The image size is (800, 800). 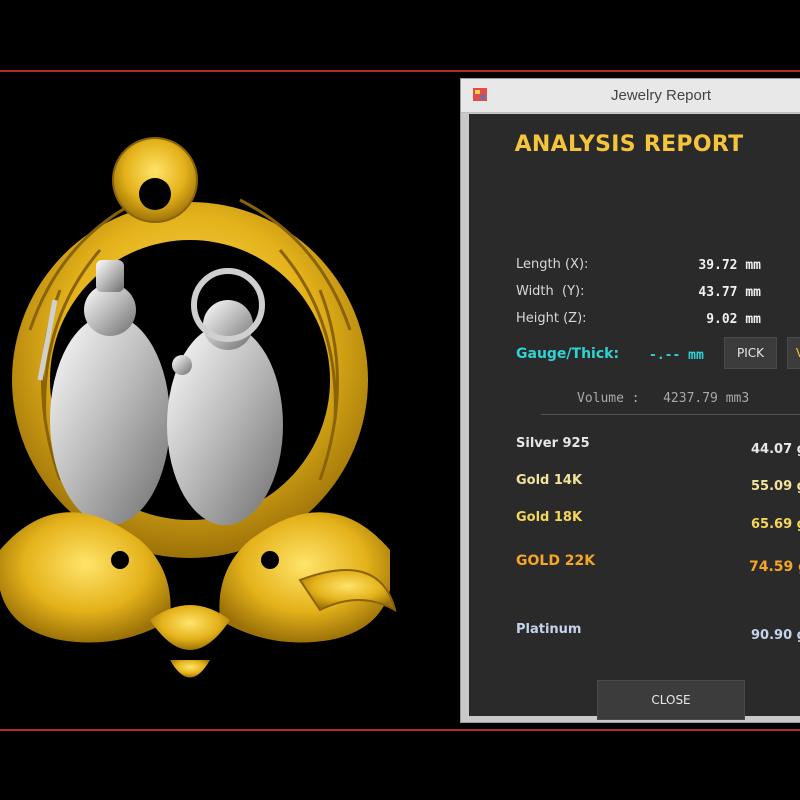 I want to click on title-bar: Jewelry Report, so click(x=630, y=96).